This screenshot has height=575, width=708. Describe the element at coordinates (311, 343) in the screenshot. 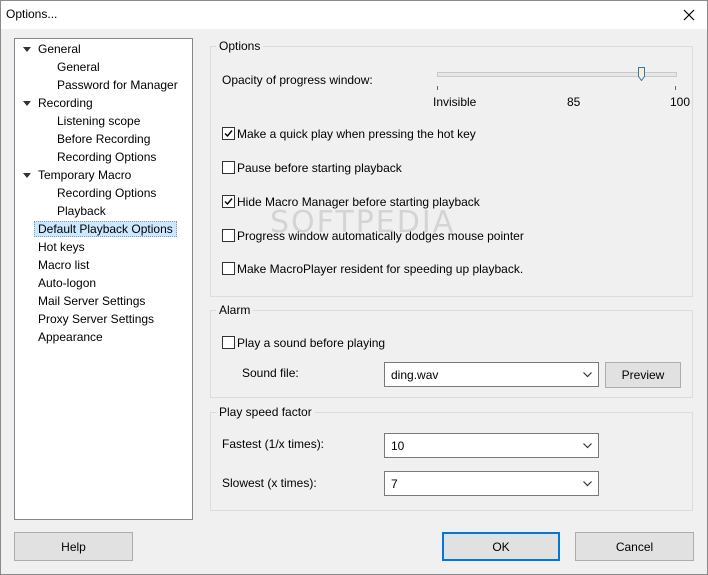

I see `play-sound-label: Play a sound before playing` at that location.